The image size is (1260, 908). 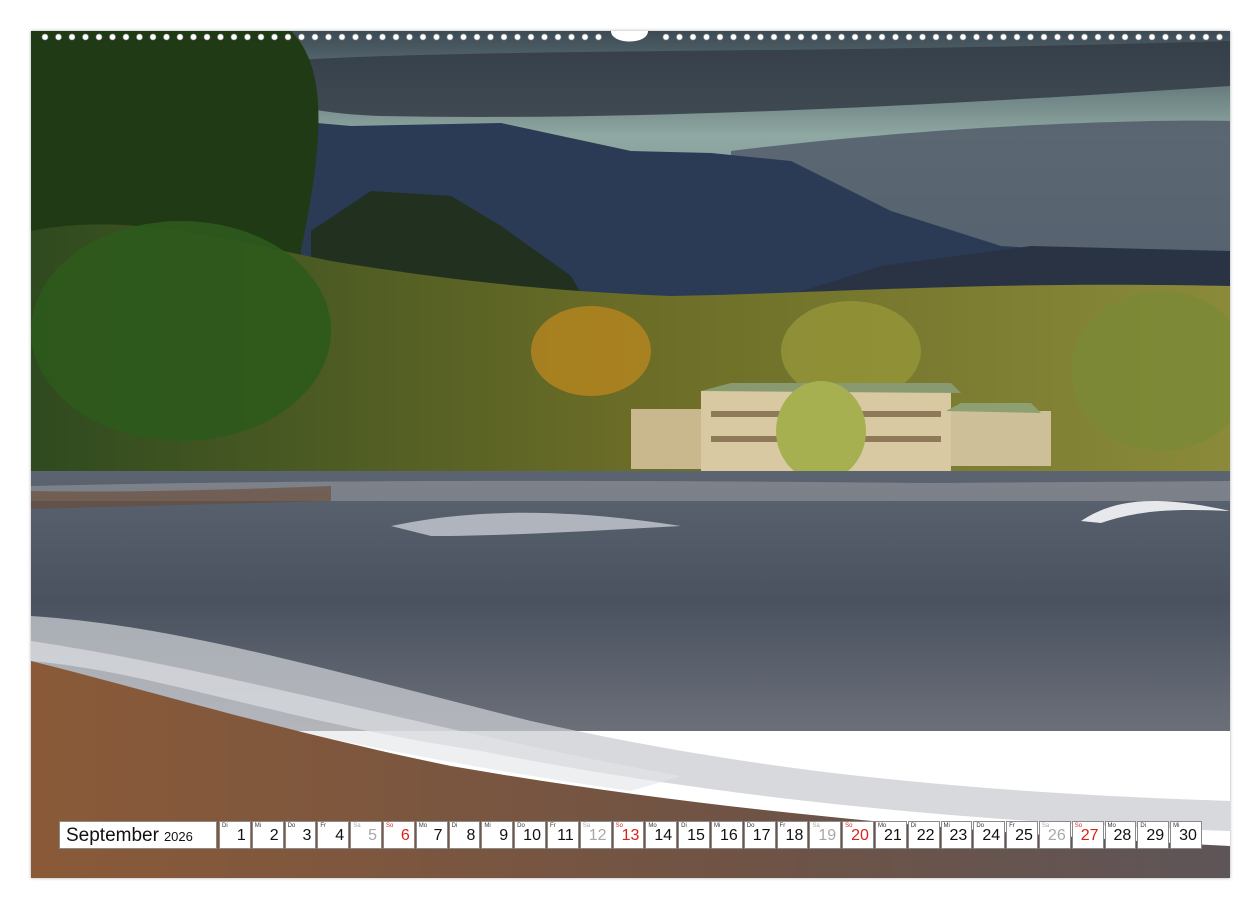 I want to click on day-number: 3, so click(x=307, y=835).